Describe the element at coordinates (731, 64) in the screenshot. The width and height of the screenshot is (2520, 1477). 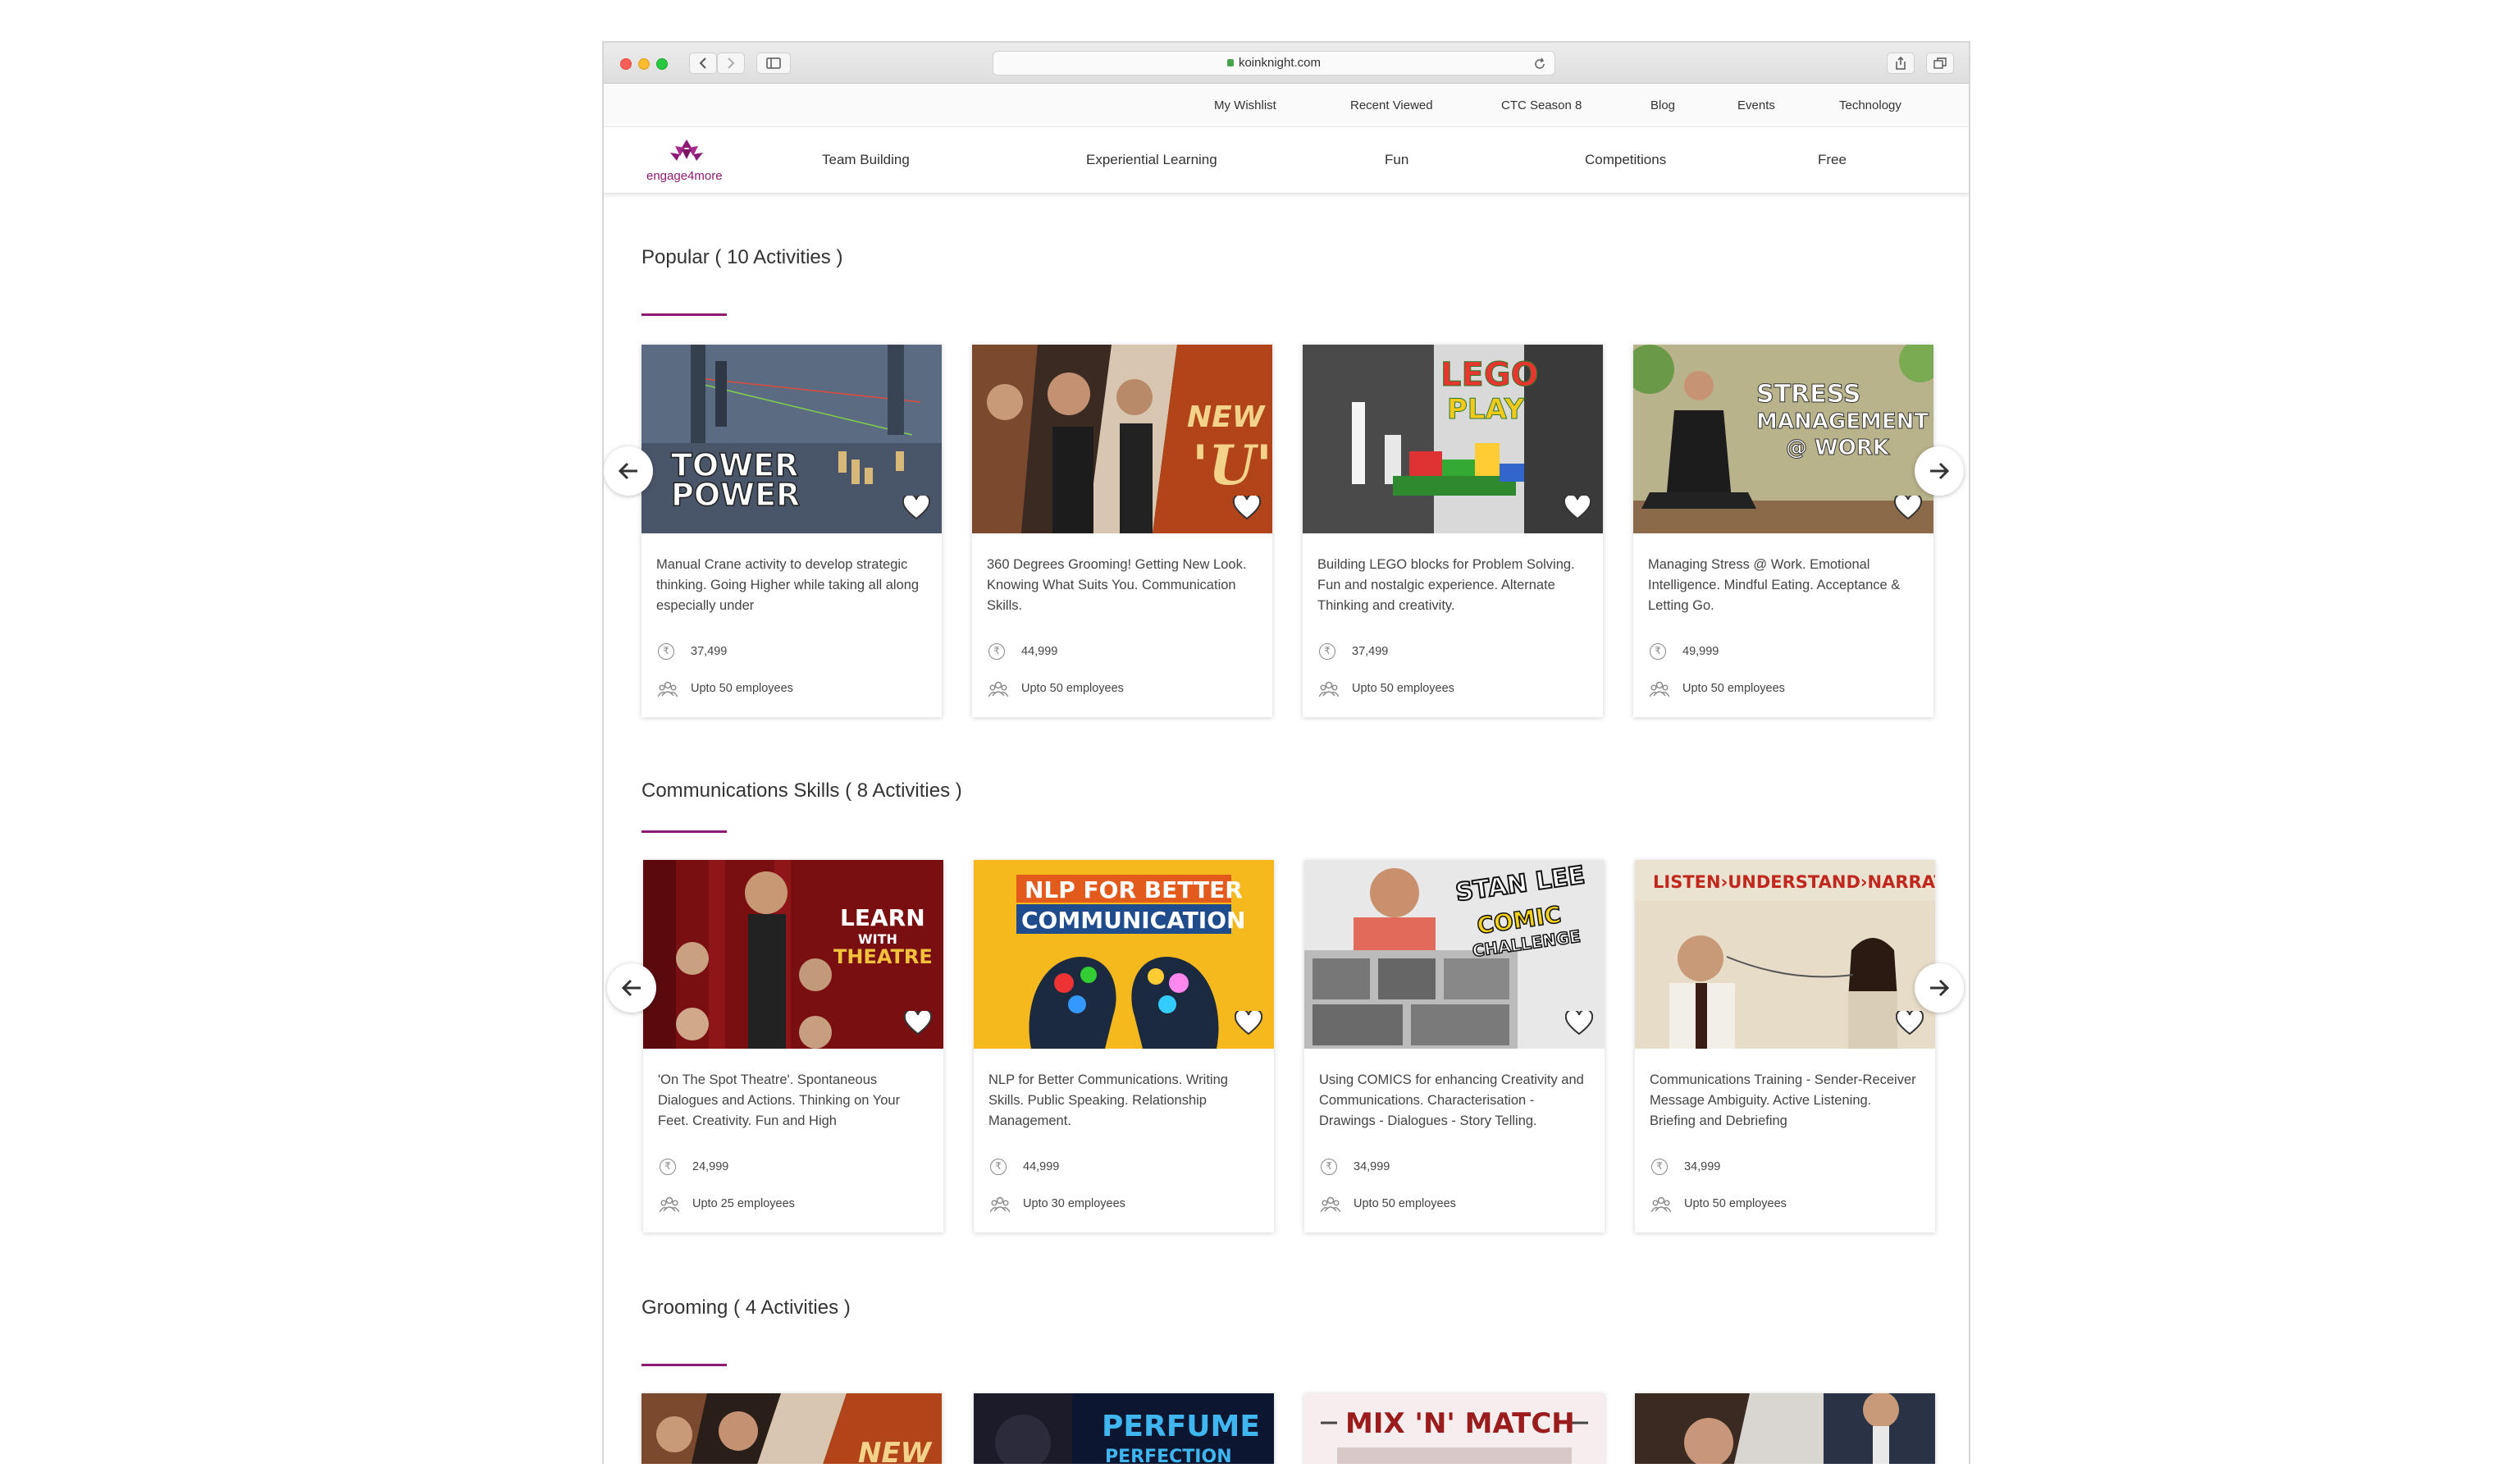
I see `forward-button` at that location.